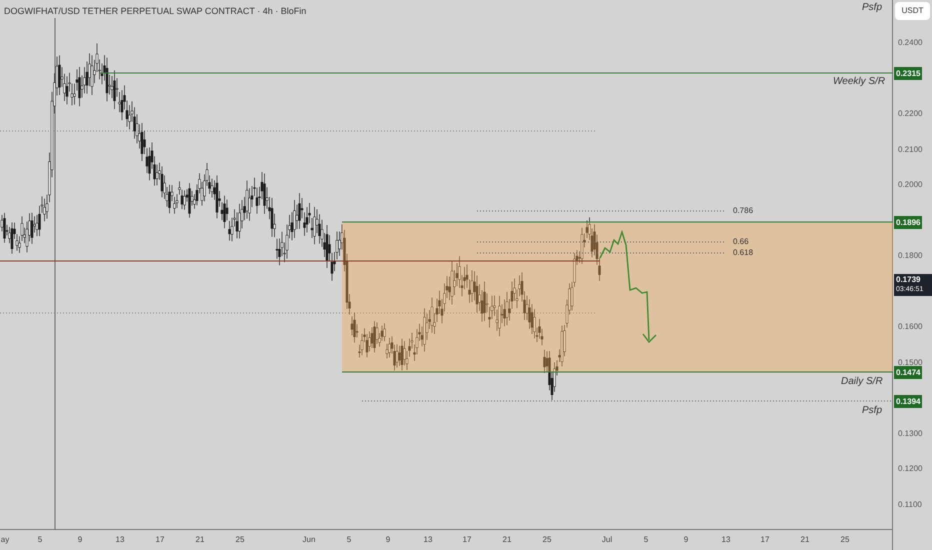 The height and width of the screenshot is (550, 932). I want to click on price-tick: 0.1500, so click(910, 363).